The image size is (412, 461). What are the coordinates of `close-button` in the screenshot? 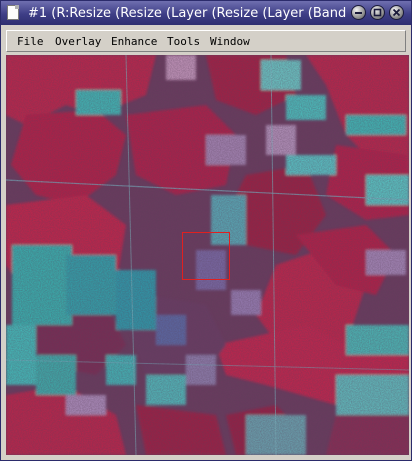 It's located at (396, 12).